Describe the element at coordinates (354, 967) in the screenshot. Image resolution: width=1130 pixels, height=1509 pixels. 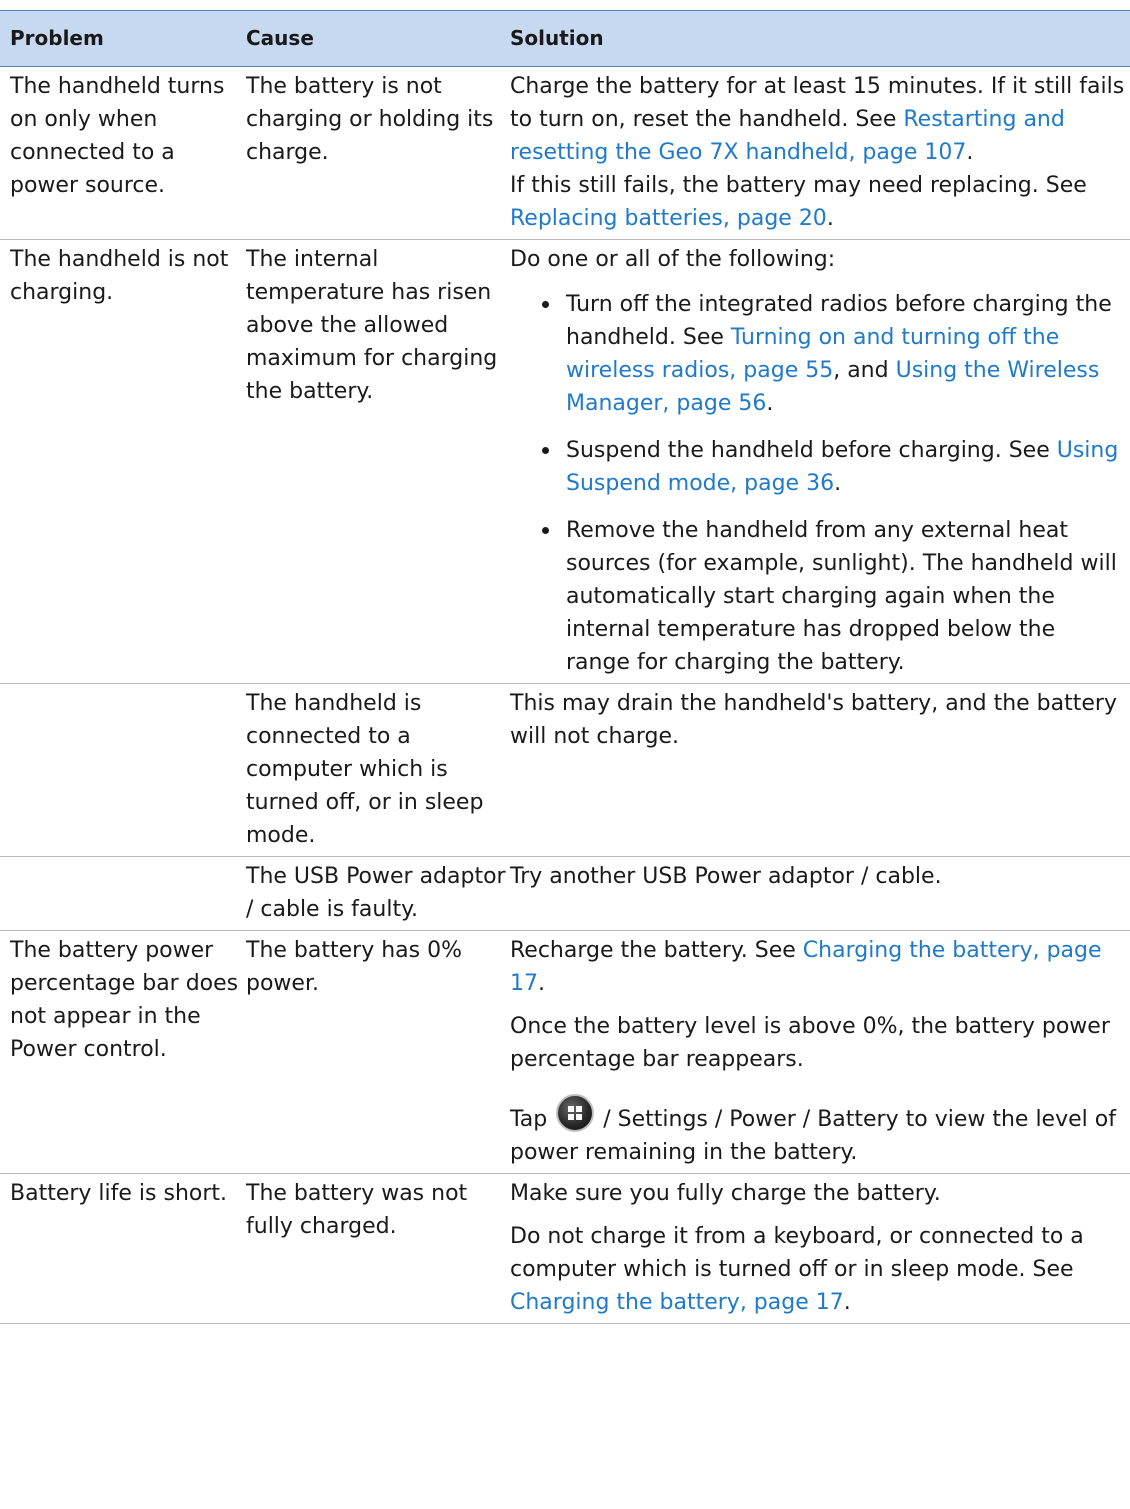
I see `cause-cell: The battery has 0% power.` at that location.